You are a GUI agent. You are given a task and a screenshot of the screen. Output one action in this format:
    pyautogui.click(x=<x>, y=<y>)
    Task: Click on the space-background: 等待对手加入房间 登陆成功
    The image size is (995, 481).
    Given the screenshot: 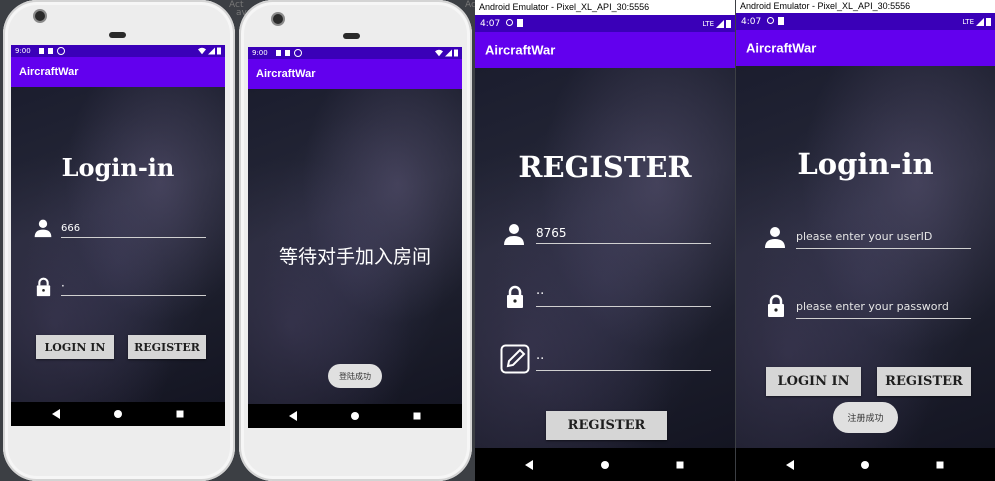 What is the action you would take?
    pyautogui.click(x=355, y=246)
    